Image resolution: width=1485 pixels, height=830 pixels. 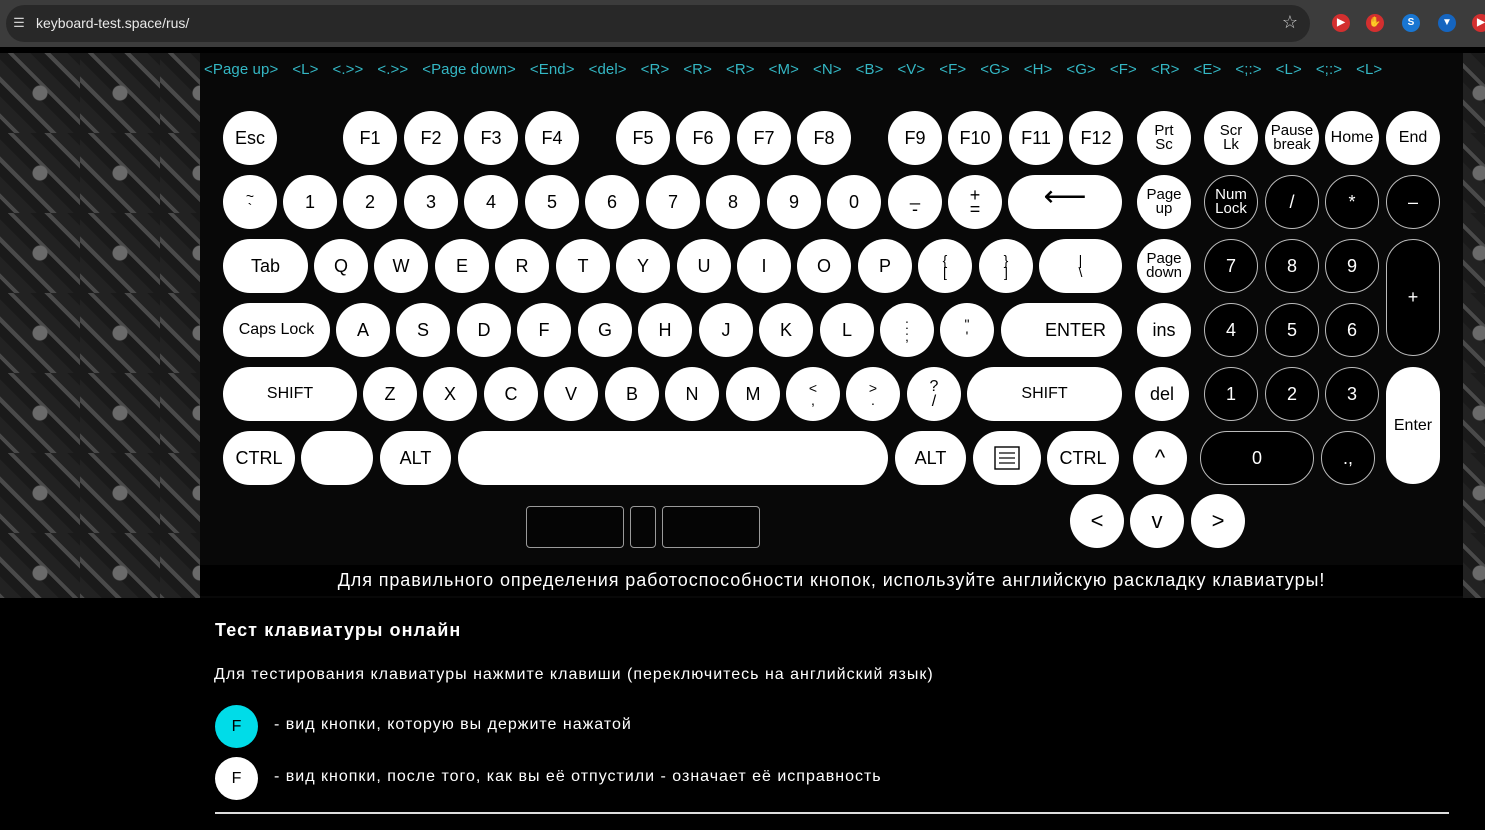 I want to click on key-numpad-subtract: –, so click(x=1413, y=202).